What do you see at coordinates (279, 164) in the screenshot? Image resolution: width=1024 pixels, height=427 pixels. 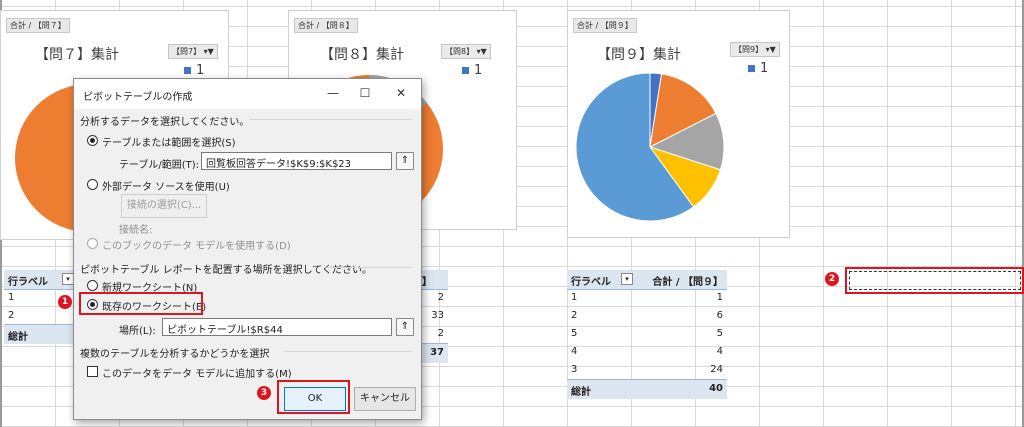 I see `range-input-value: 回覧板回答データ!$K$9:$K$23` at bounding box center [279, 164].